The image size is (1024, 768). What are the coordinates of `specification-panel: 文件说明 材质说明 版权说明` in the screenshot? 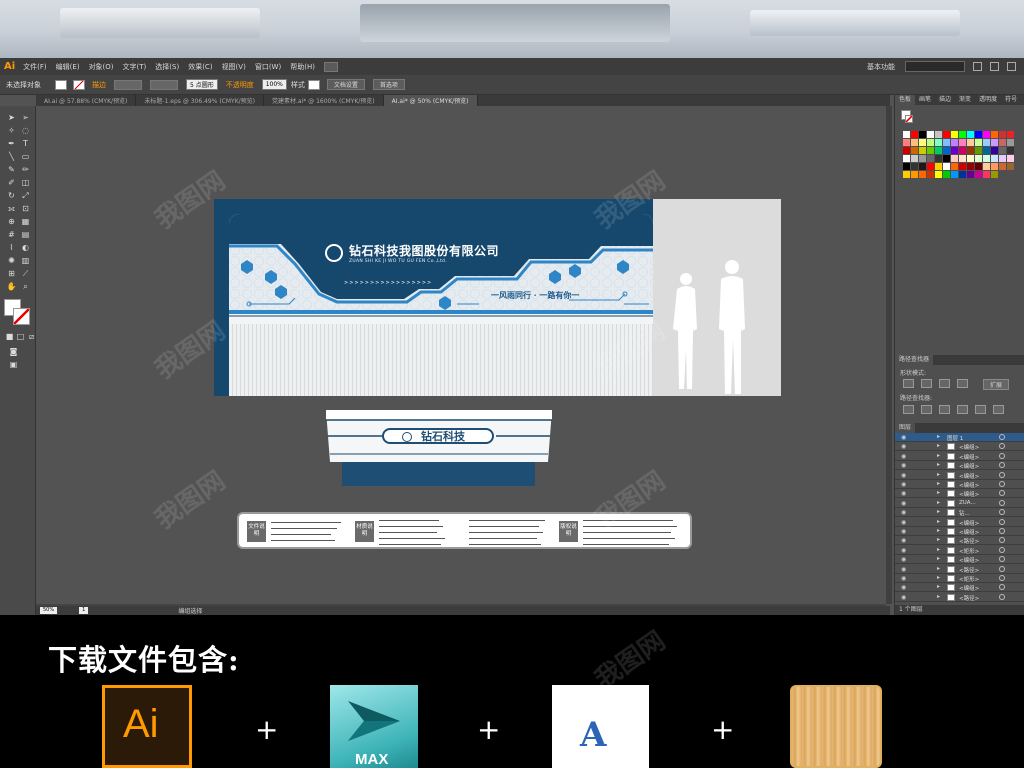 It's located at (464, 530).